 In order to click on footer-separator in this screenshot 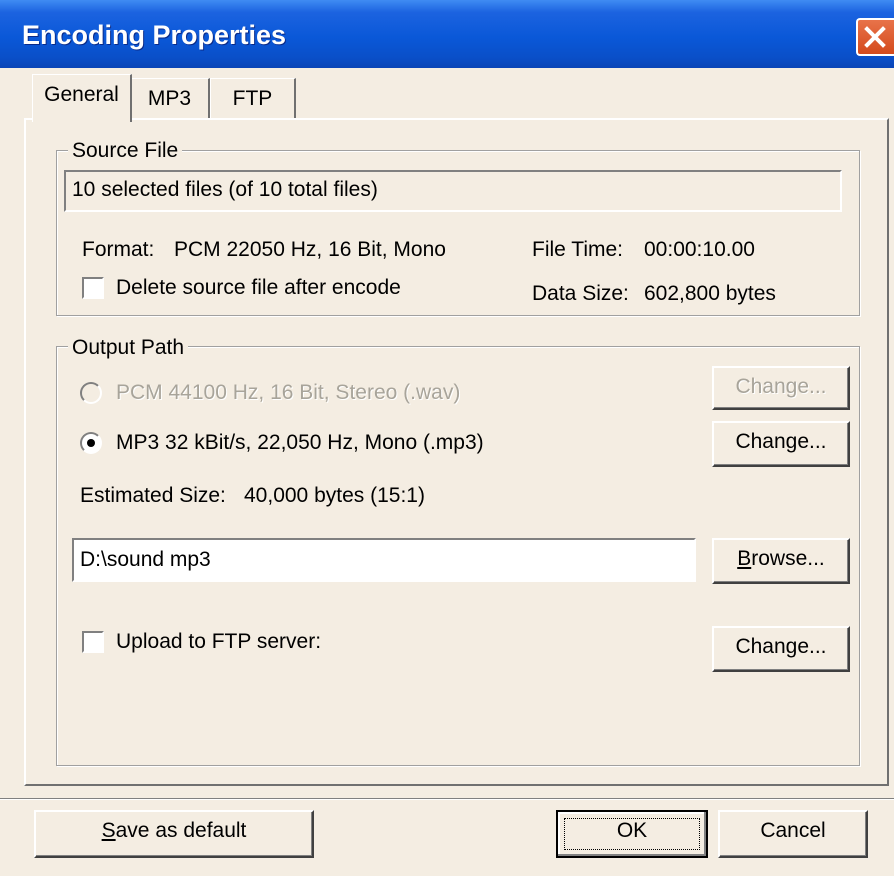, I will do `click(447, 799)`.